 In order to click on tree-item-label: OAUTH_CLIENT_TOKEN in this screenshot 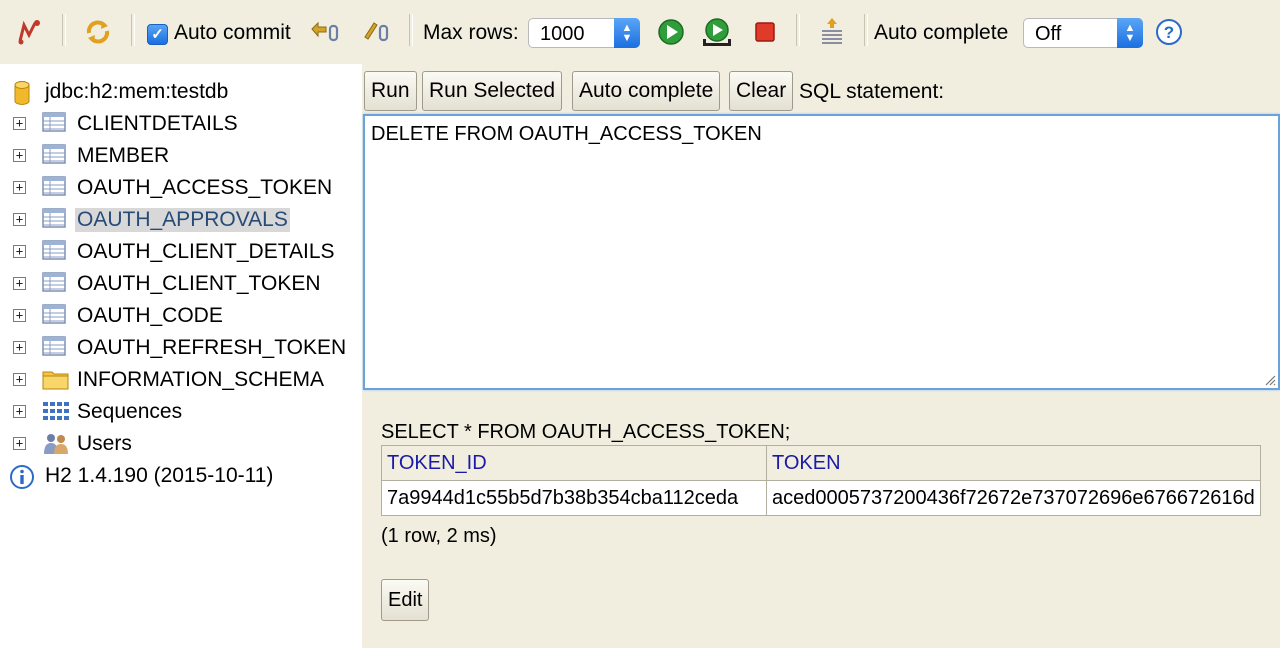, I will do `click(199, 284)`.